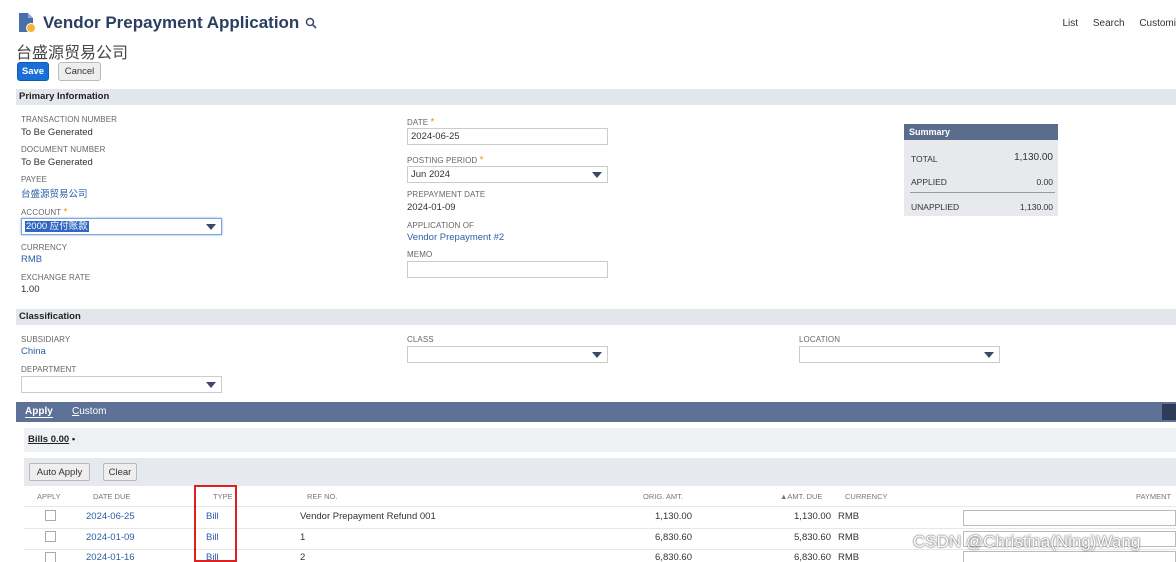  What do you see at coordinates (596, 317) in the screenshot?
I see `classification-header: Classification` at bounding box center [596, 317].